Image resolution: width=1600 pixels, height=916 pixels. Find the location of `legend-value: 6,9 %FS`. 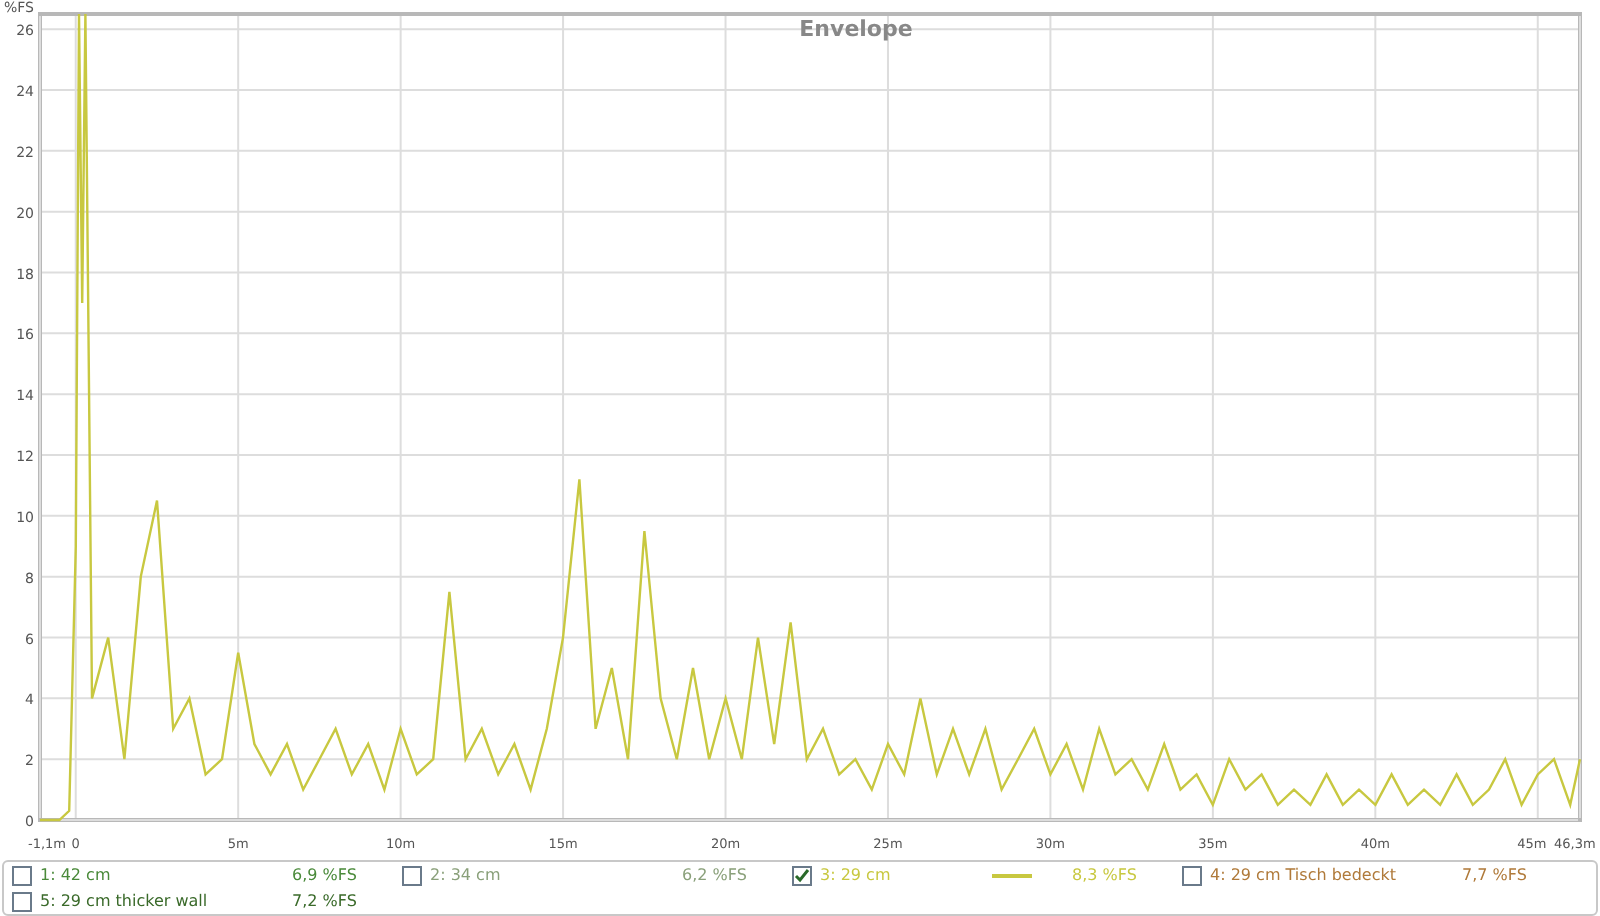

legend-value: 6,9 %FS is located at coordinates (324, 875).